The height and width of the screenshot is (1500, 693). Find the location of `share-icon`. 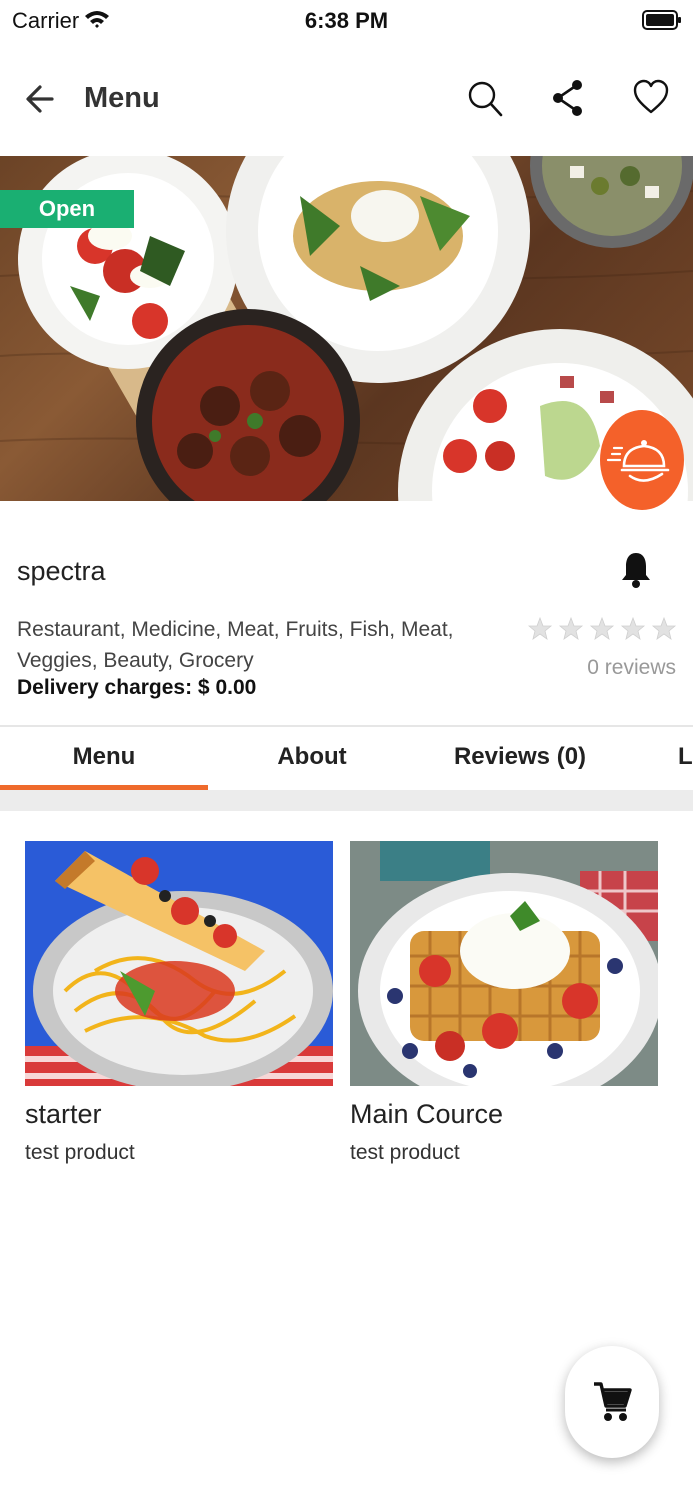

share-icon is located at coordinates (568, 98).